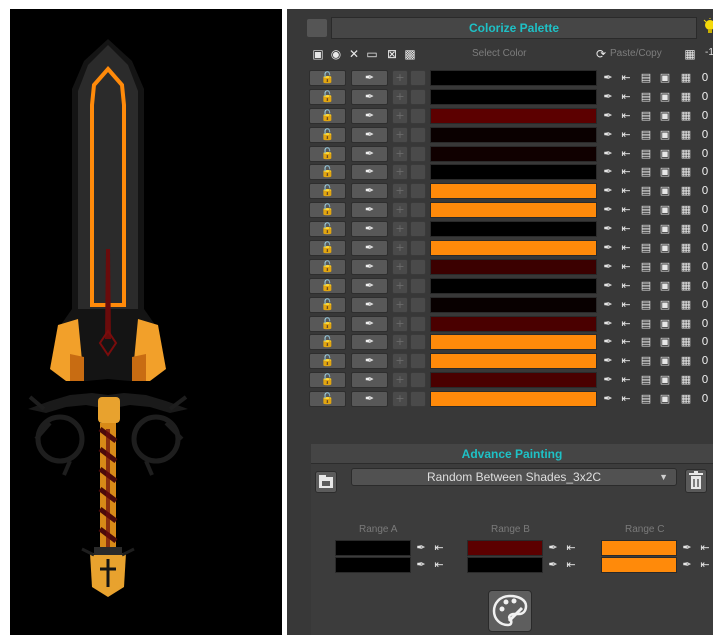  What do you see at coordinates (696, 481) in the screenshot?
I see `delete-button` at bounding box center [696, 481].